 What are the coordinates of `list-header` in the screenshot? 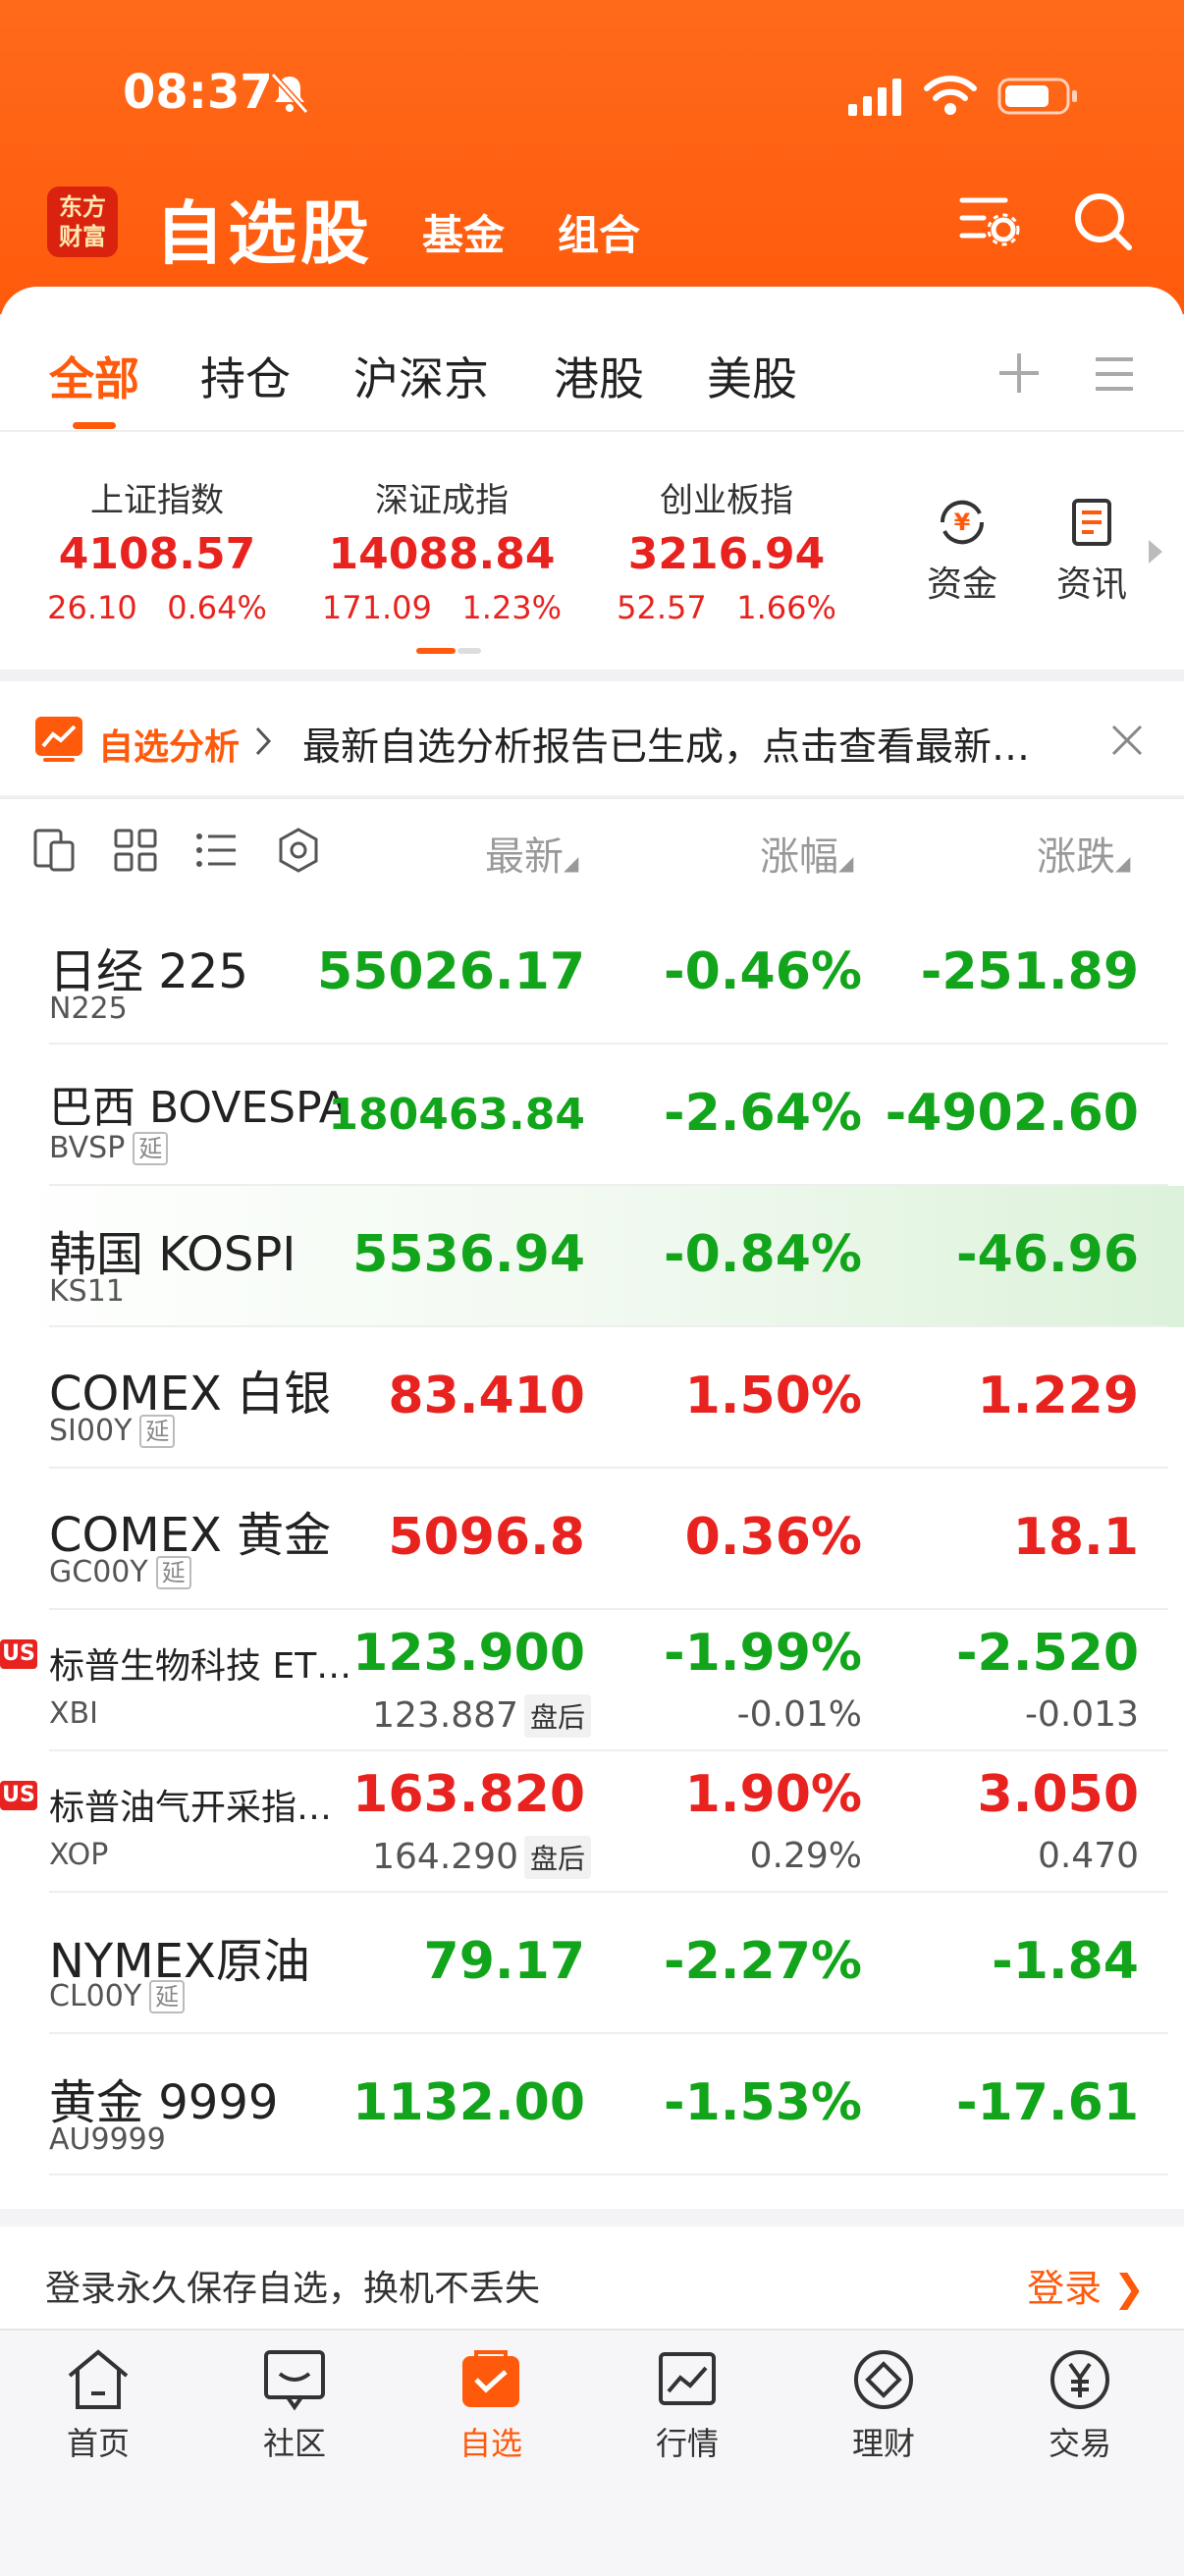 It's located at (592, 851).